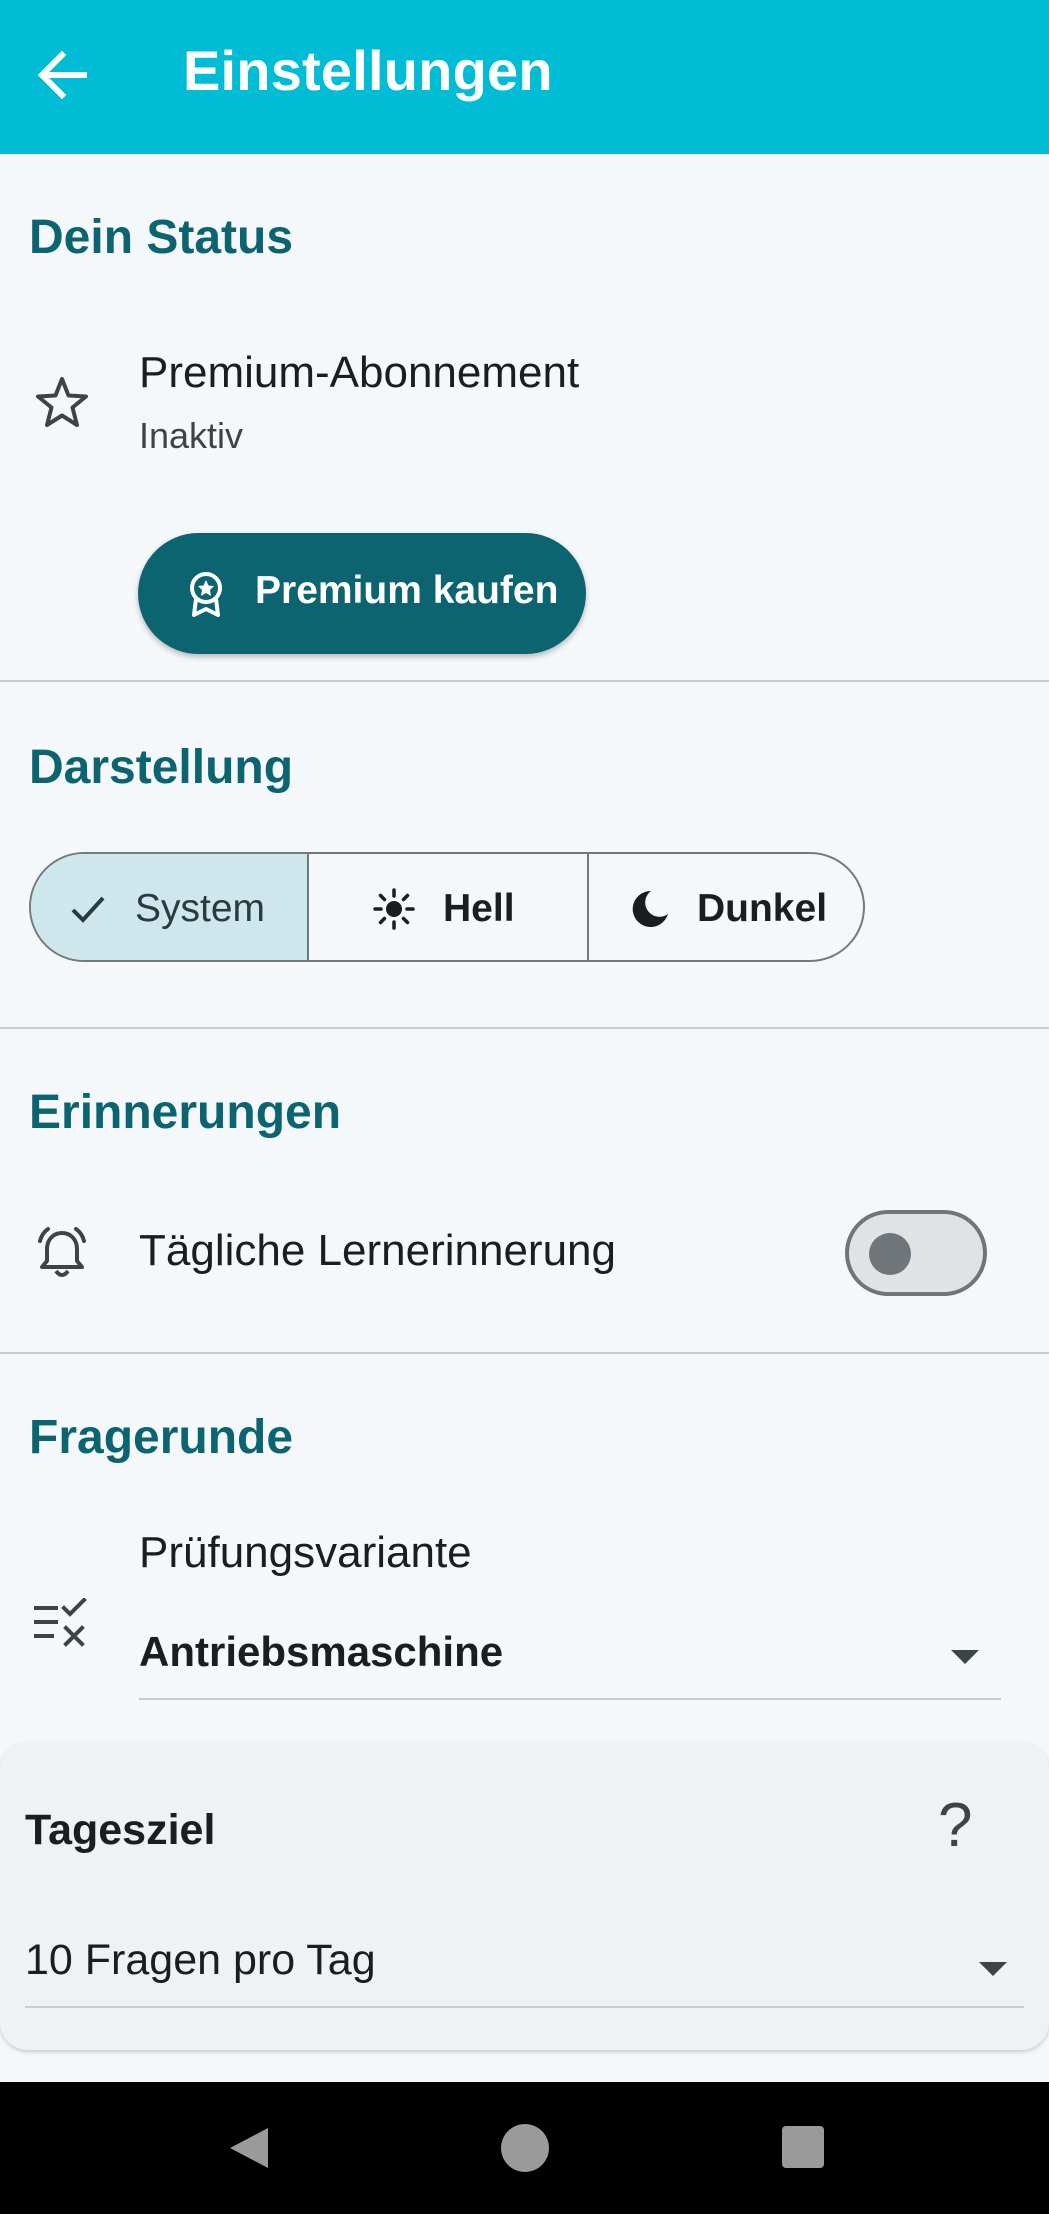  Describe the element at coordinates (206, 594) in the screenshot. I see `award-badge-icon` at that location.